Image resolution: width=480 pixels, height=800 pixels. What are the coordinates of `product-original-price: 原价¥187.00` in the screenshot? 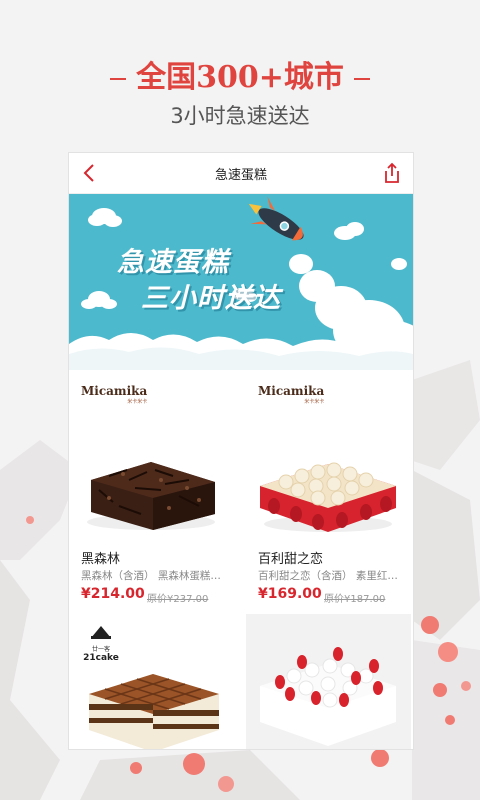 It's located at (355, 599).